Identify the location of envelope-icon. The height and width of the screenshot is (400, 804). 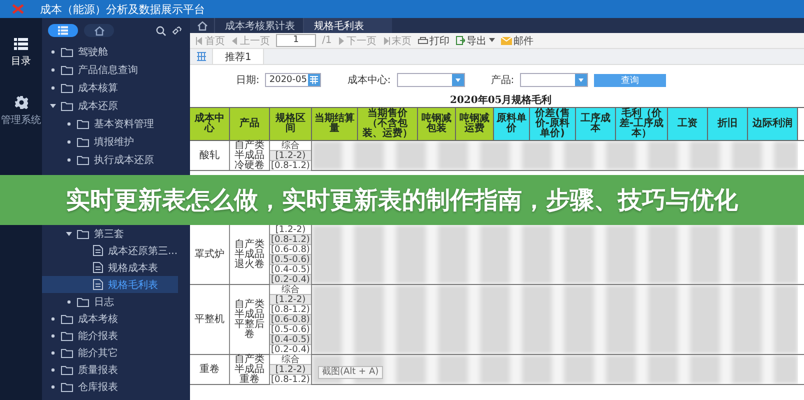
(506, 40).